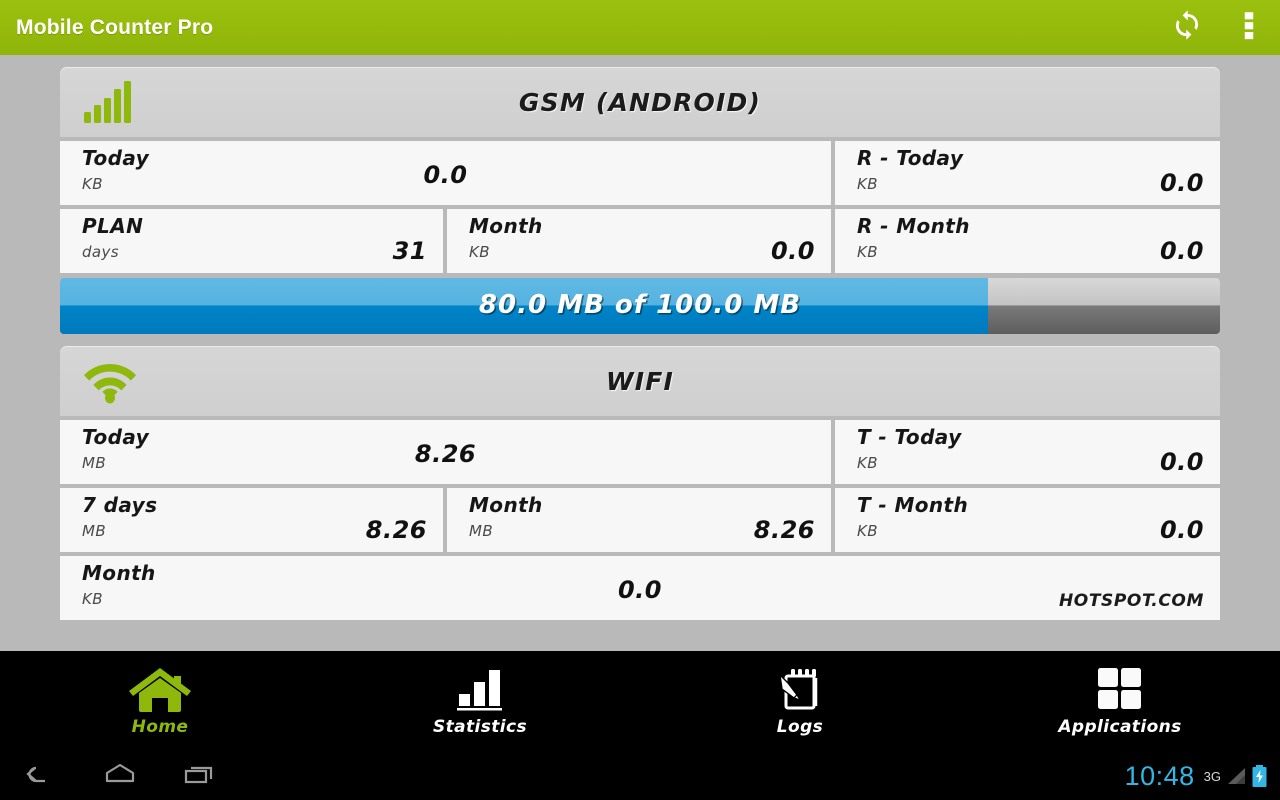 This screenshot has height=800, width=1280. Describe the element at coordinates (480, 689) in the screenshot. I see `bar-chart-icon` at that location.